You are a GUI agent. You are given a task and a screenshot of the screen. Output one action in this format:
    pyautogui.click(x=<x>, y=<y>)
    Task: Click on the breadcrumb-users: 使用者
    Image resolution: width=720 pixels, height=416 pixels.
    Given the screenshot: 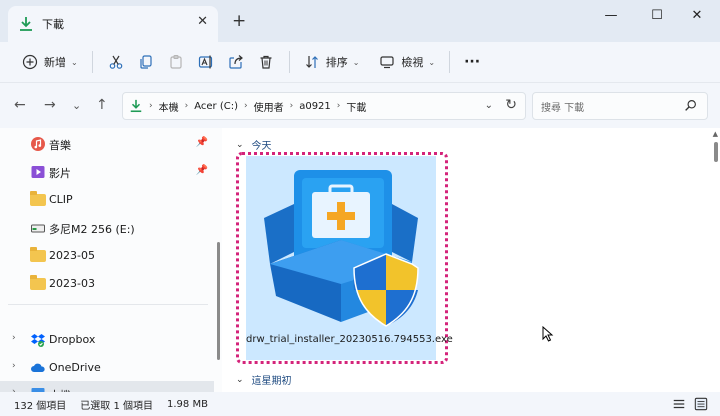 What is the action you would take?
    pyautogui.click(x=269, y=106)
    